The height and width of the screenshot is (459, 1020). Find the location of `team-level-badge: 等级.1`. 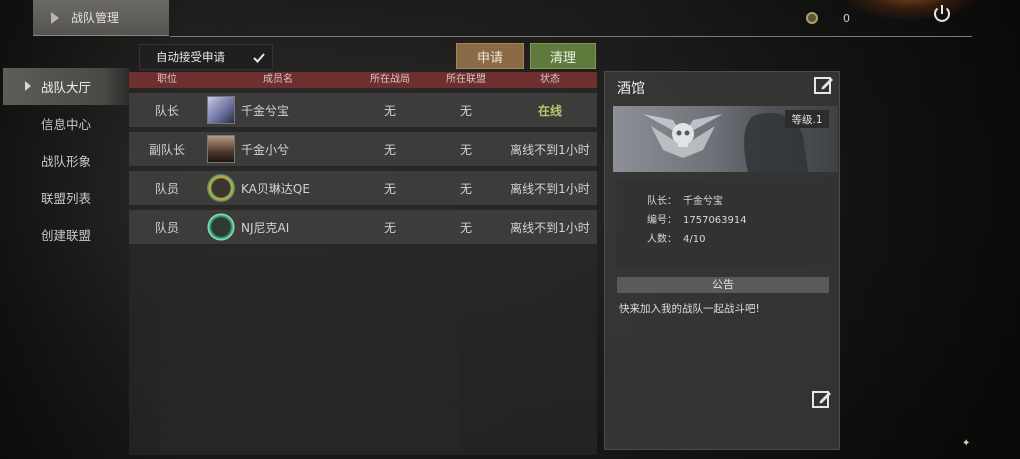

team-level-badge: 等级.1 is located at coordinates (807, 119).